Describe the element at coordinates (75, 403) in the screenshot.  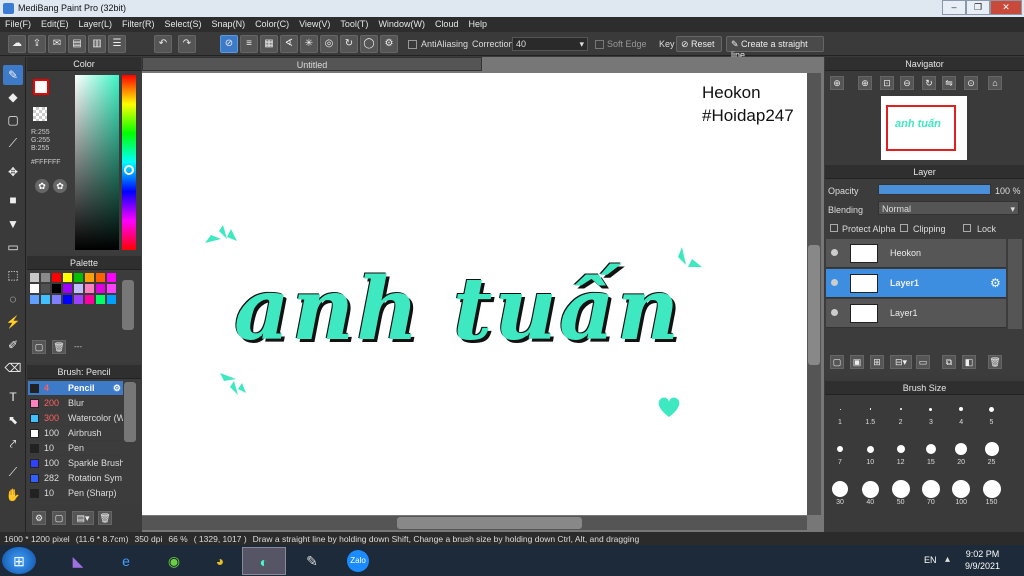
I see `brush-item: 200 Blur` at that location.